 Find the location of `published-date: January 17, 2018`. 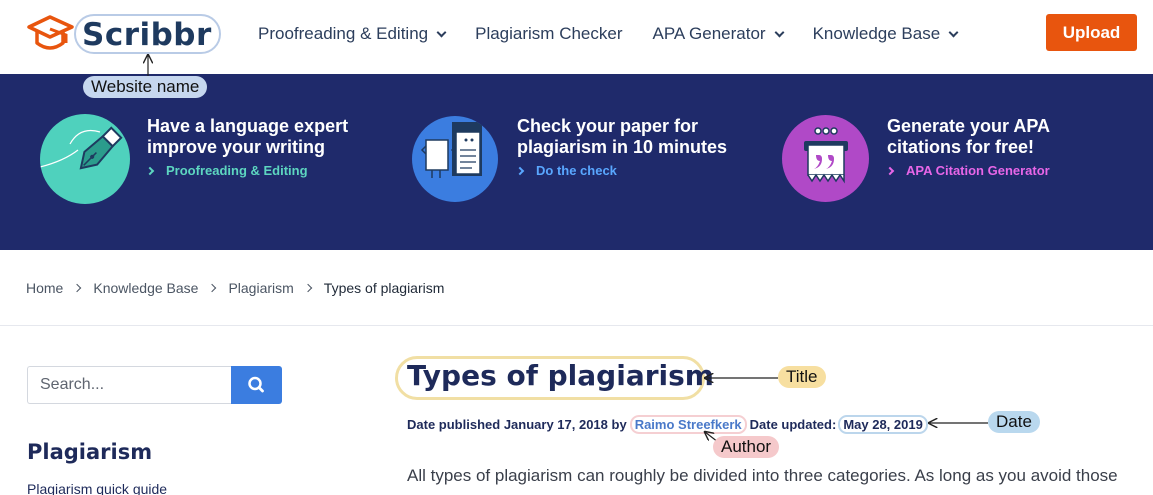

published-date: January 17, 2018 is located at coordinates (555, 424).